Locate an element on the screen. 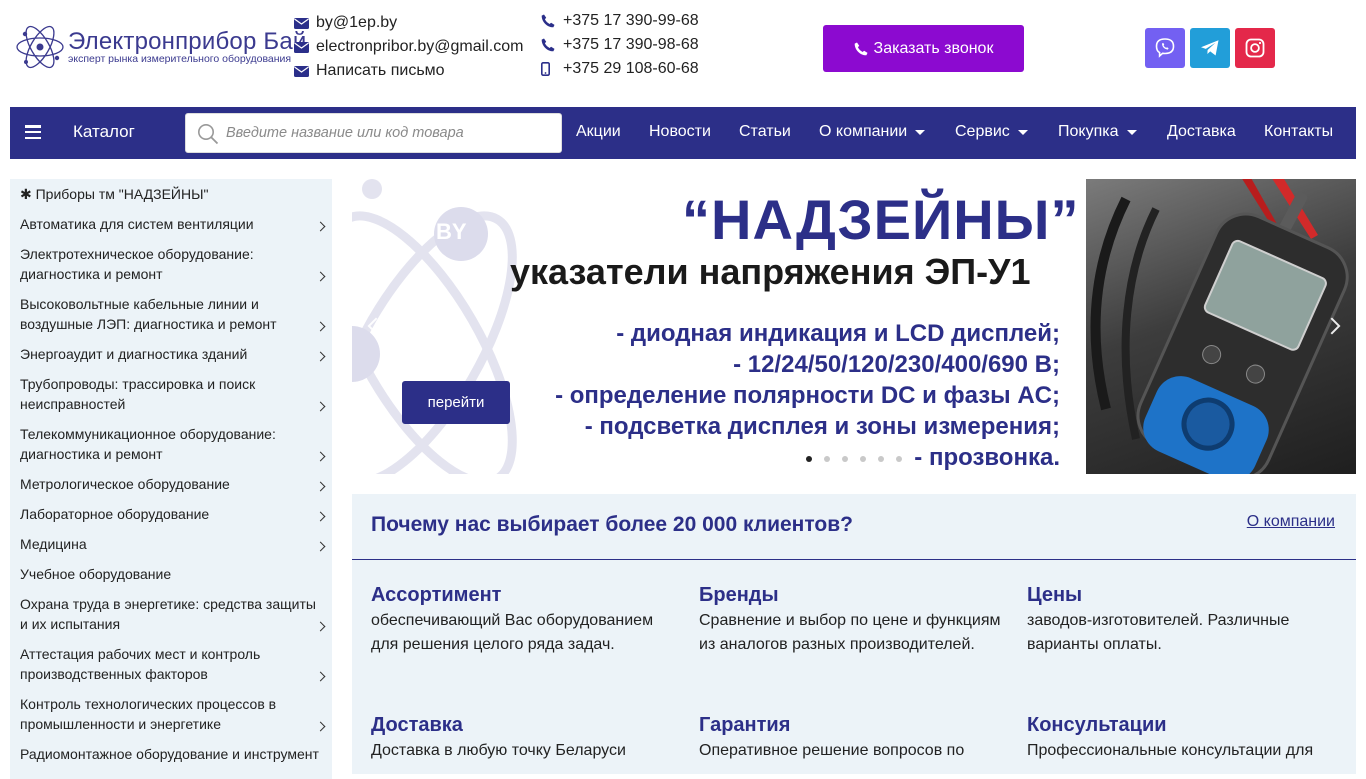 This screenshot has height=779, width=1366. nav-item-promotions: Акции is located at coordinates (598, 132).